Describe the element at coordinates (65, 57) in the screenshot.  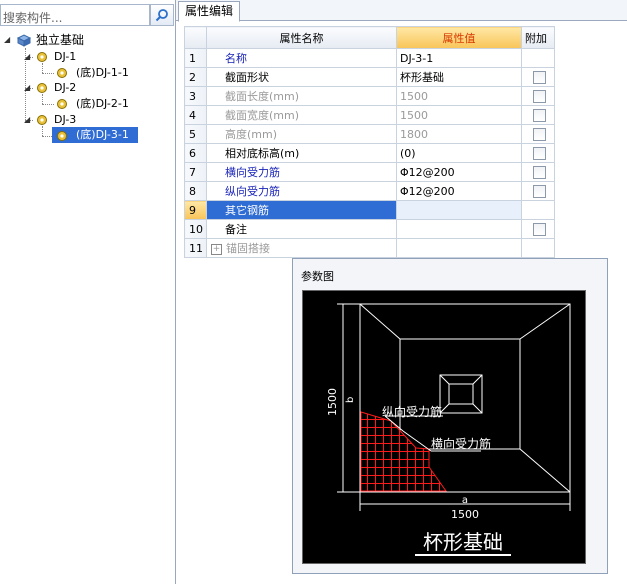
I see `tree-item-dj-1: DJ-1` at that location.